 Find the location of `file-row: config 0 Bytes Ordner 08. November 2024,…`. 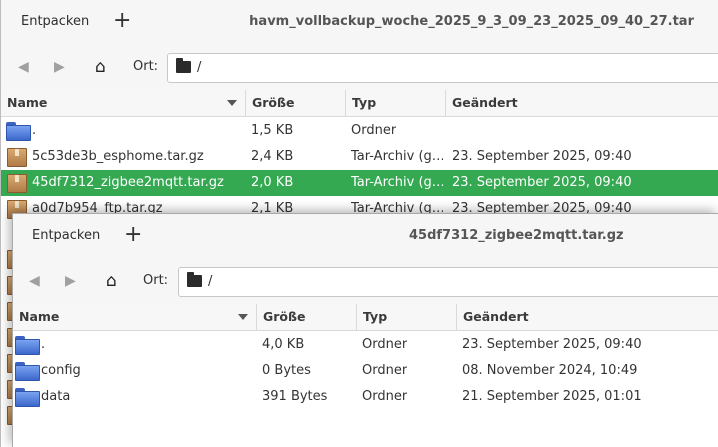

file-row: config 0 Bytes Ordner 08. November 2024,… is located at coordinates (365, 371).